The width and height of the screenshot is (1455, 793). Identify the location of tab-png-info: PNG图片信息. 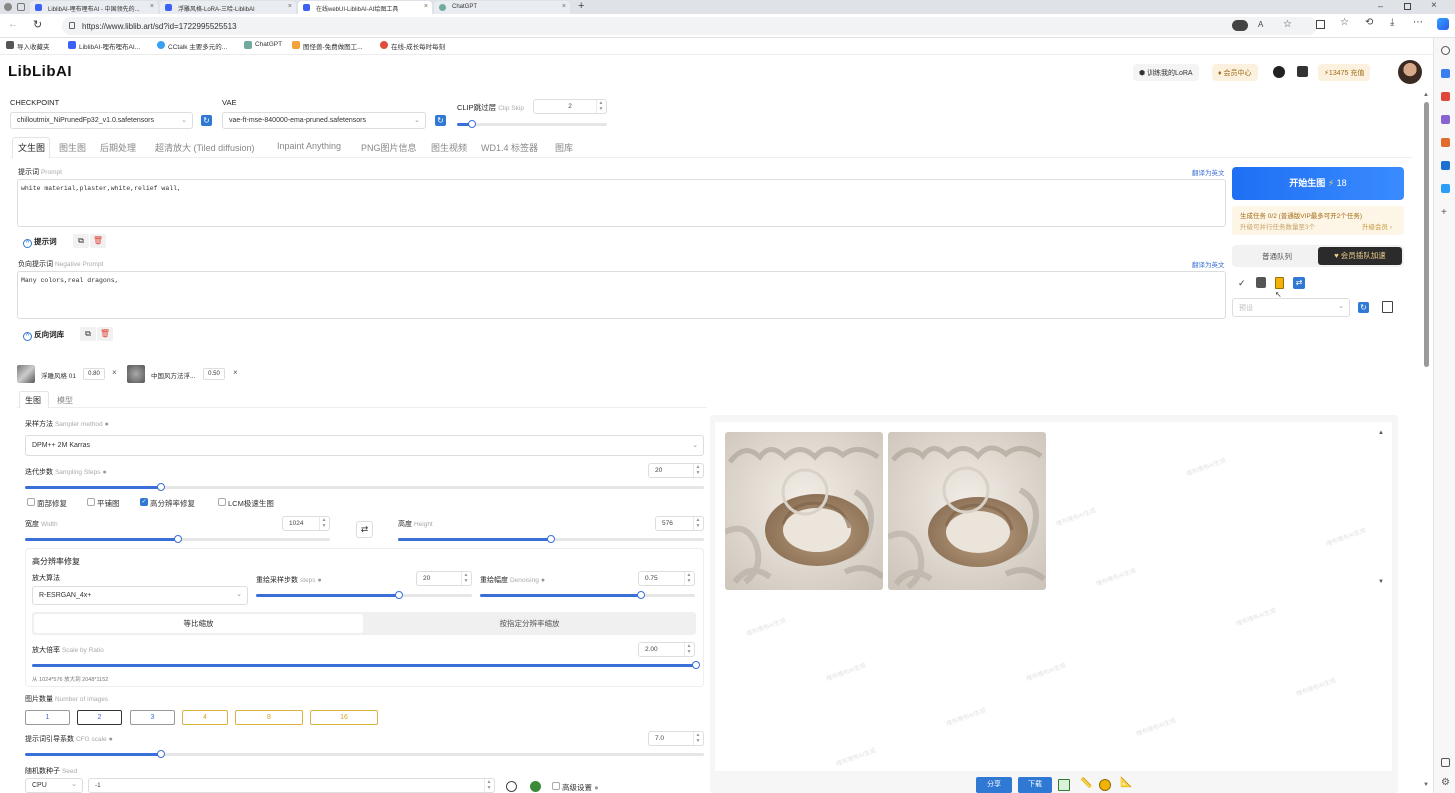
(389, 147).